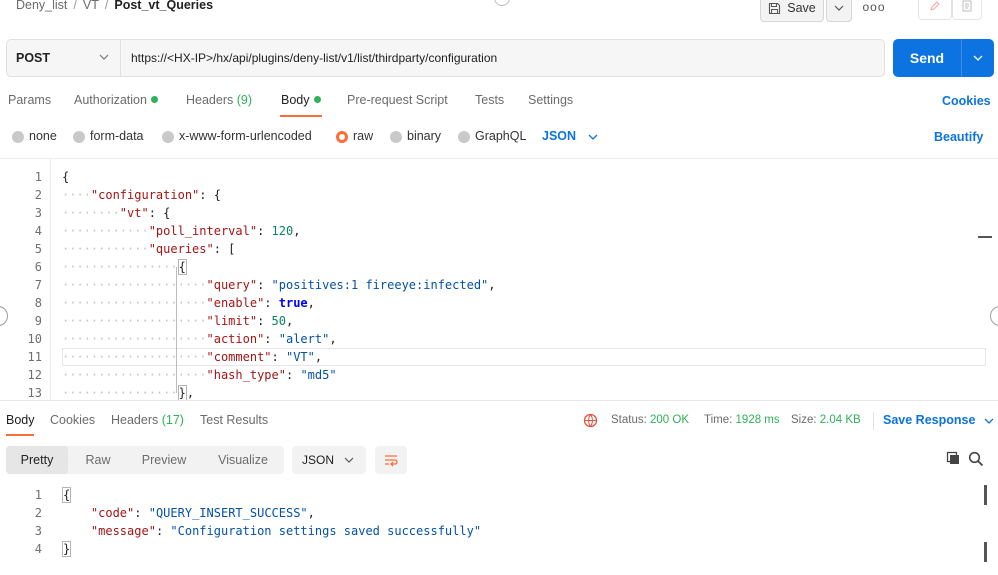 This screenshot has height=575, width=998. Describe the element at coordinates (34, 375) in the screenshot. I see `line-number: 12` at that location.